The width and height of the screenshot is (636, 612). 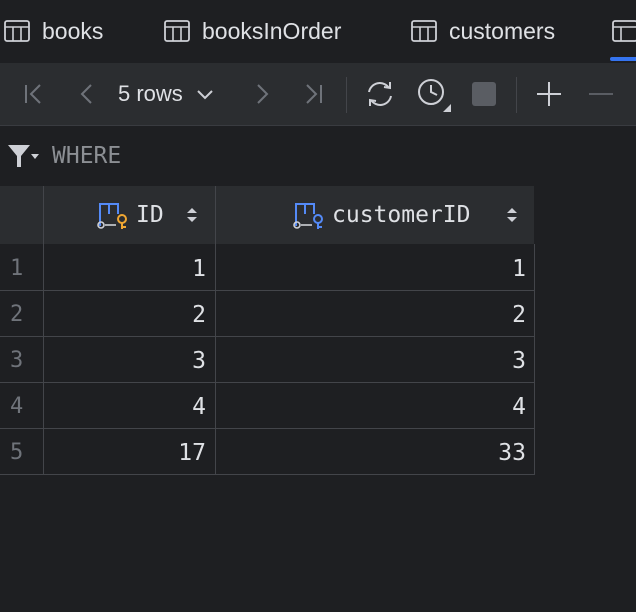 I want to click on sort-toggle-id, so click(x=192, y=217).